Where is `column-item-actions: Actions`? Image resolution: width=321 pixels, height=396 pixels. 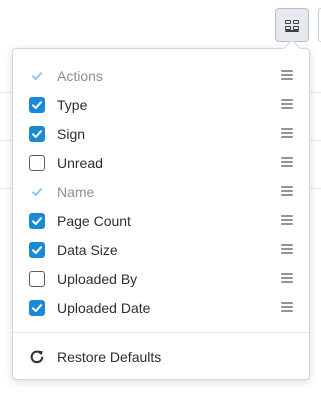
column-item-actions: Actions is located at coordinates (161, 75).